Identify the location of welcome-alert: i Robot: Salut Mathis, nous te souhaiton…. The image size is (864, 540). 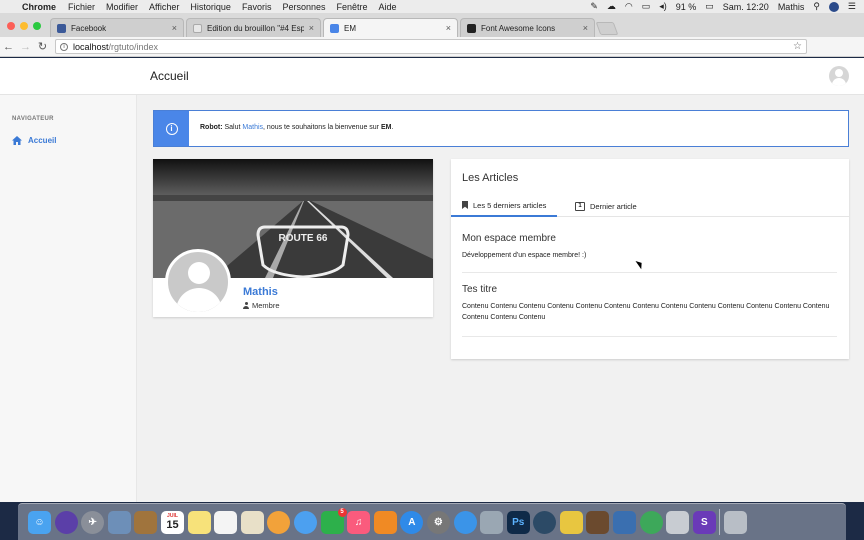
(501, 128).